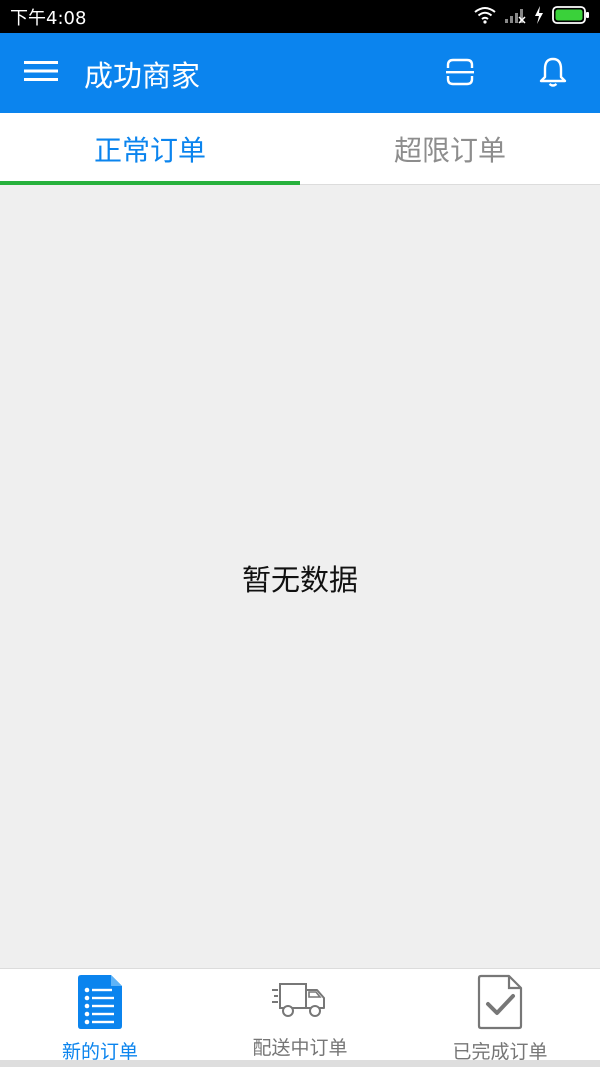  I want to click on nav-item-delivering-orders: 配送中订单, so click(300, 1014).